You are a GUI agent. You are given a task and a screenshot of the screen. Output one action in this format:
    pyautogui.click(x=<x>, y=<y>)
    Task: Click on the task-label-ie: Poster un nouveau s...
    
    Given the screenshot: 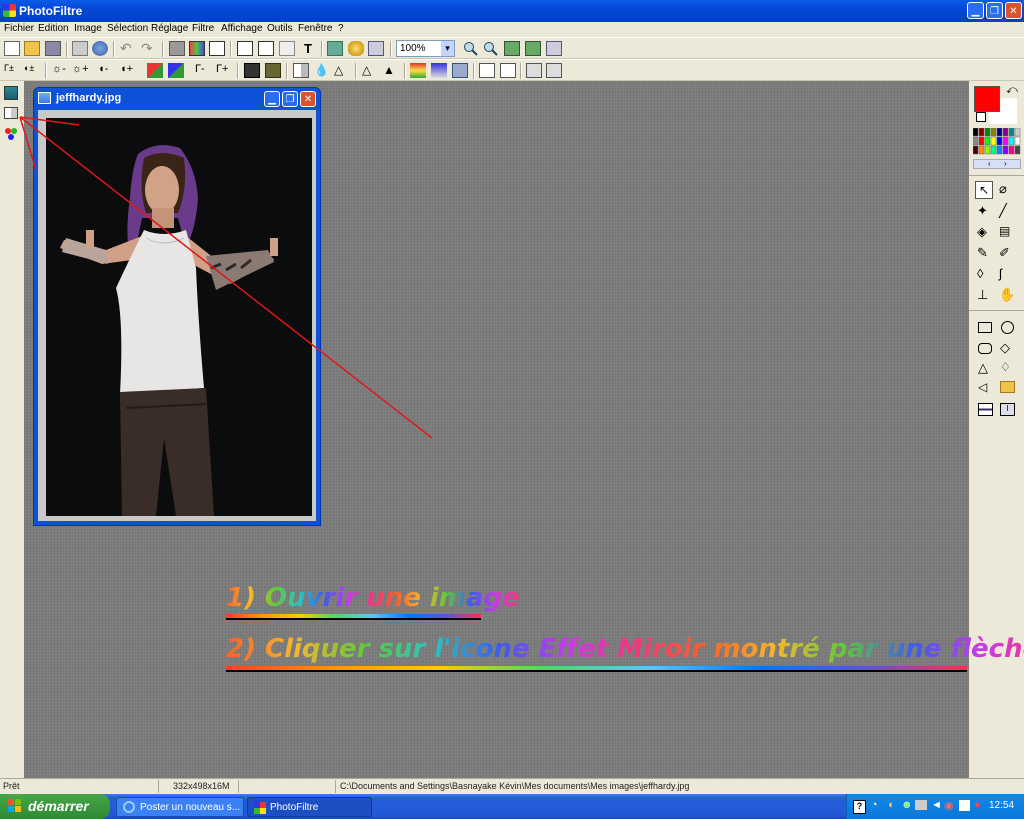 What is the action you would take?
    pyautogui.click(x=190, y=807)
    